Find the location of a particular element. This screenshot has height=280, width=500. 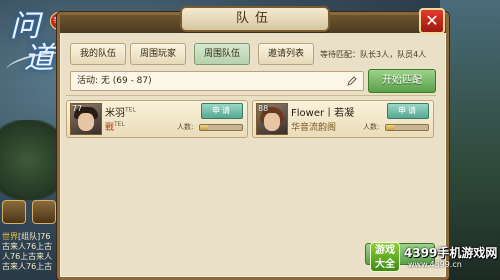

team-card: 77 米羽TEL 戰TEL 申请 人数: is located at coordinates (157, 119).